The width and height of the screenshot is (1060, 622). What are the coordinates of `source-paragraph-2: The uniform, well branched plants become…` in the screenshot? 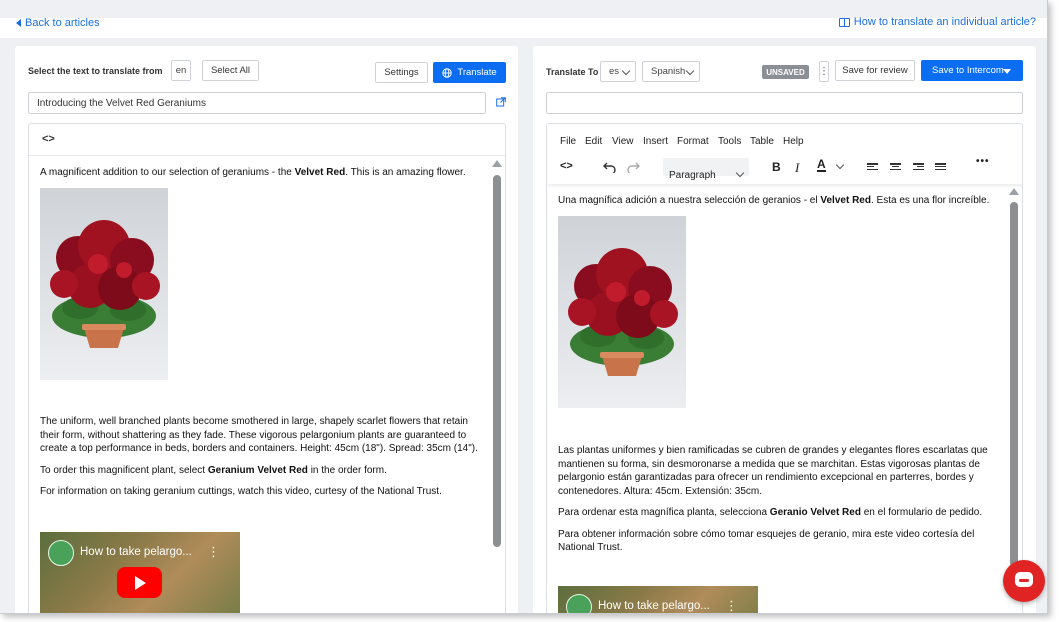 It's located at (259, 435).